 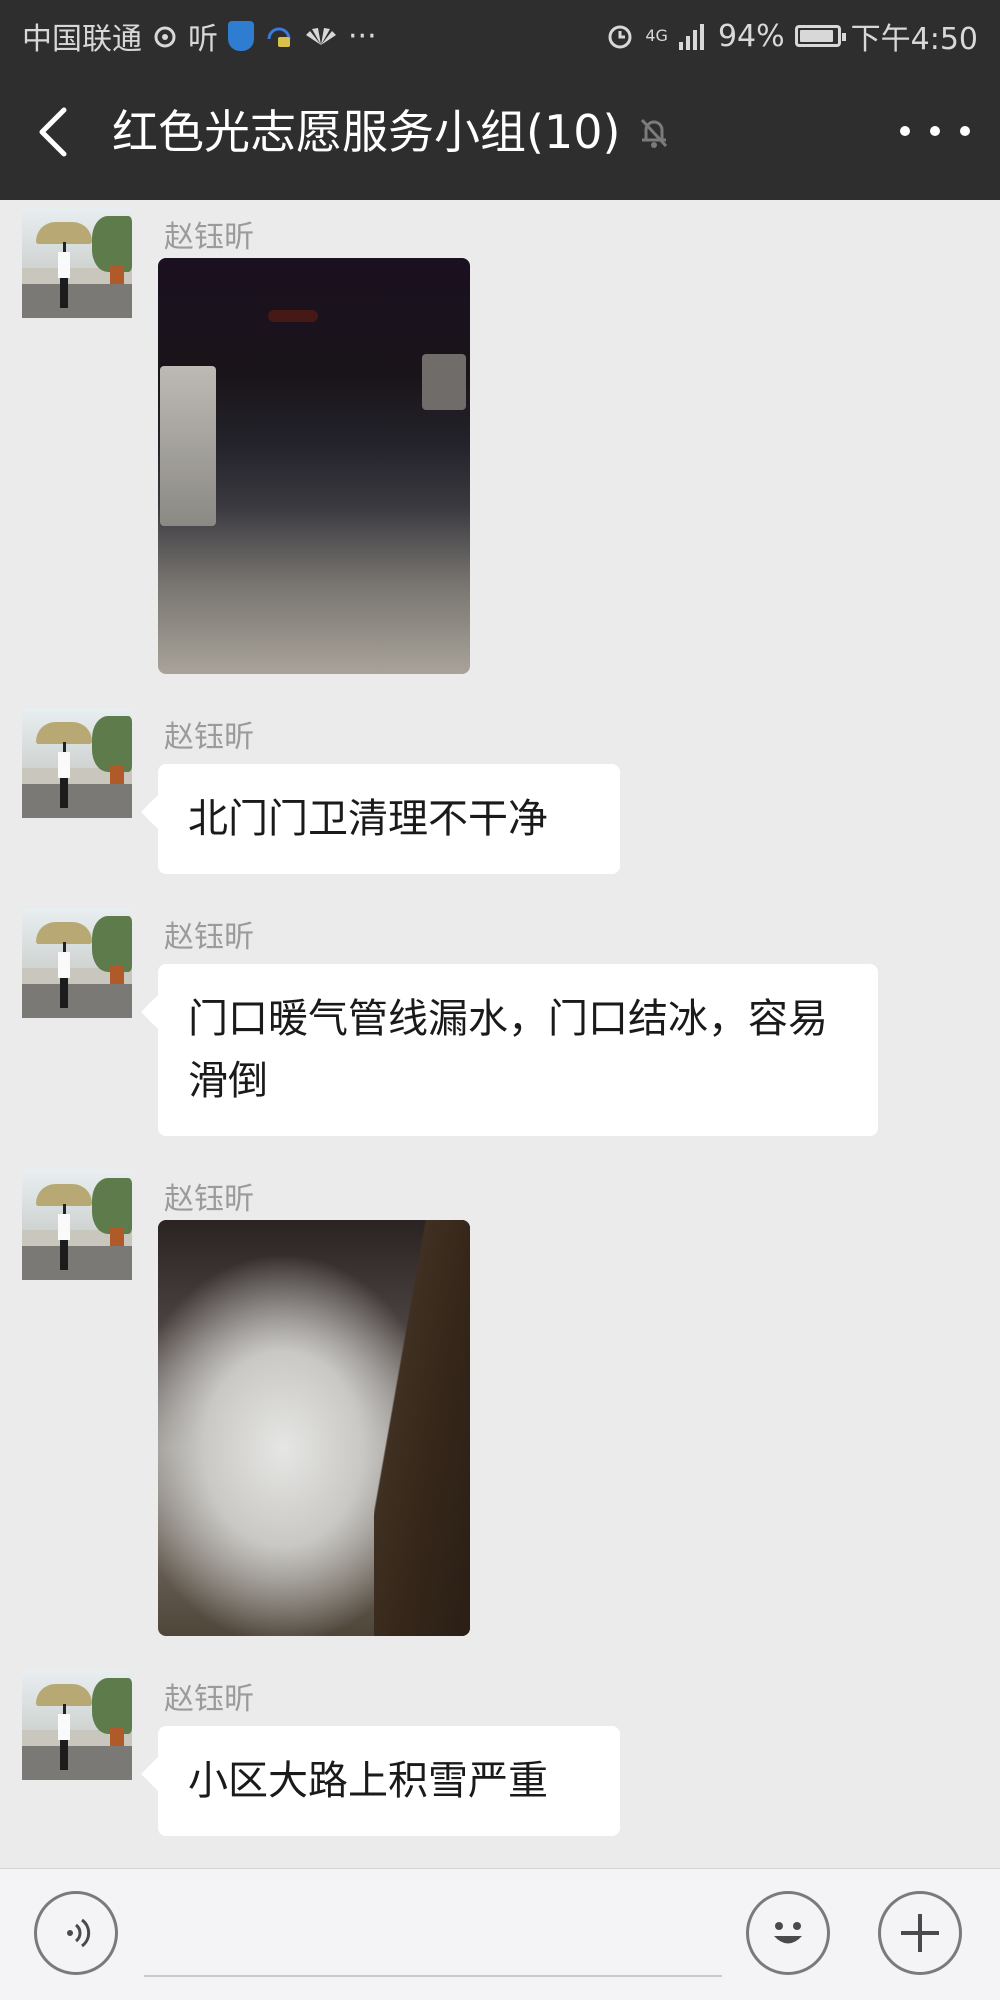 What do you see at coordinates (751, 36) in the screenshot?
I see `battery-percent: 94%` at bounding box center [751, 36].